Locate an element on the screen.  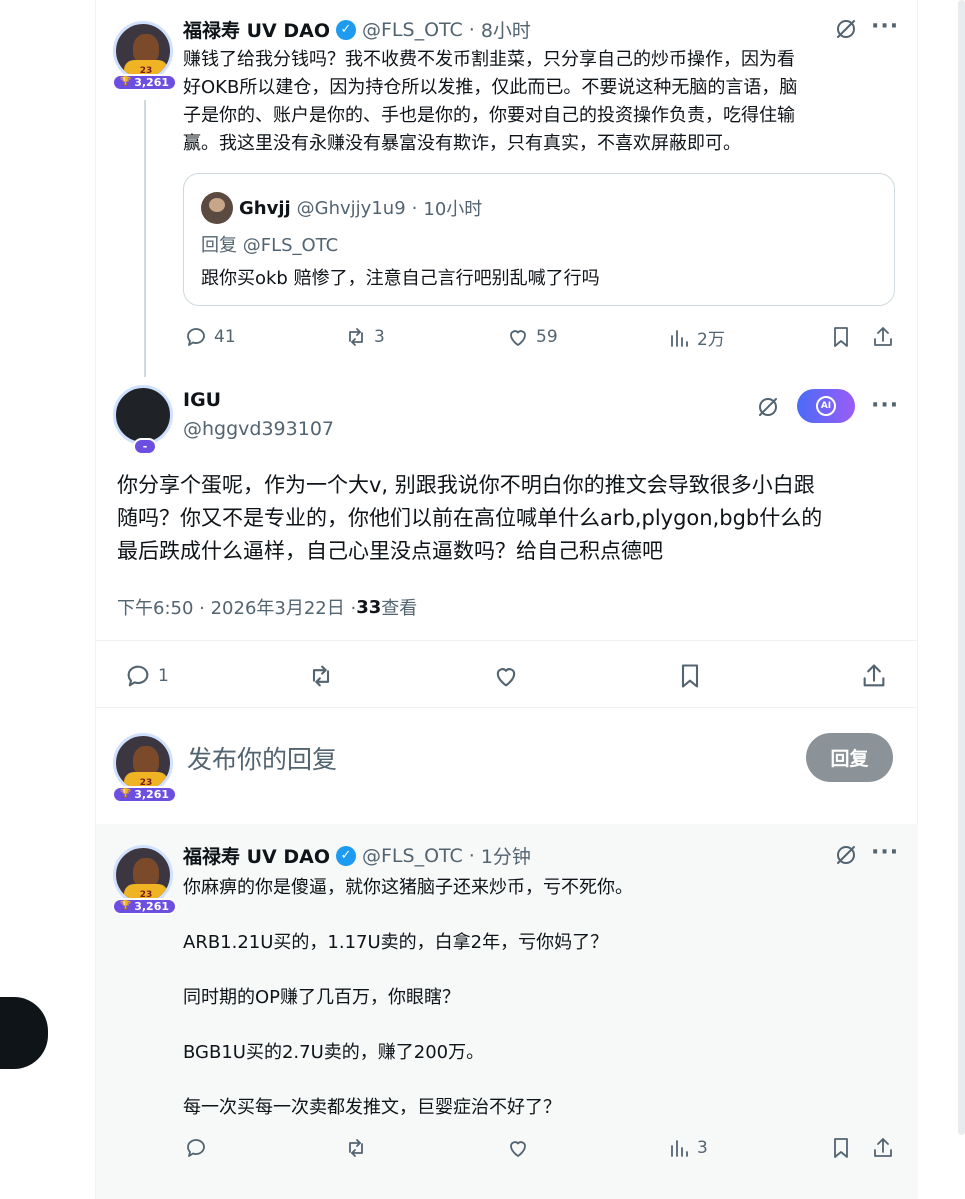
reply-input: 发布你的回复 is located at coordinates (262, 758).